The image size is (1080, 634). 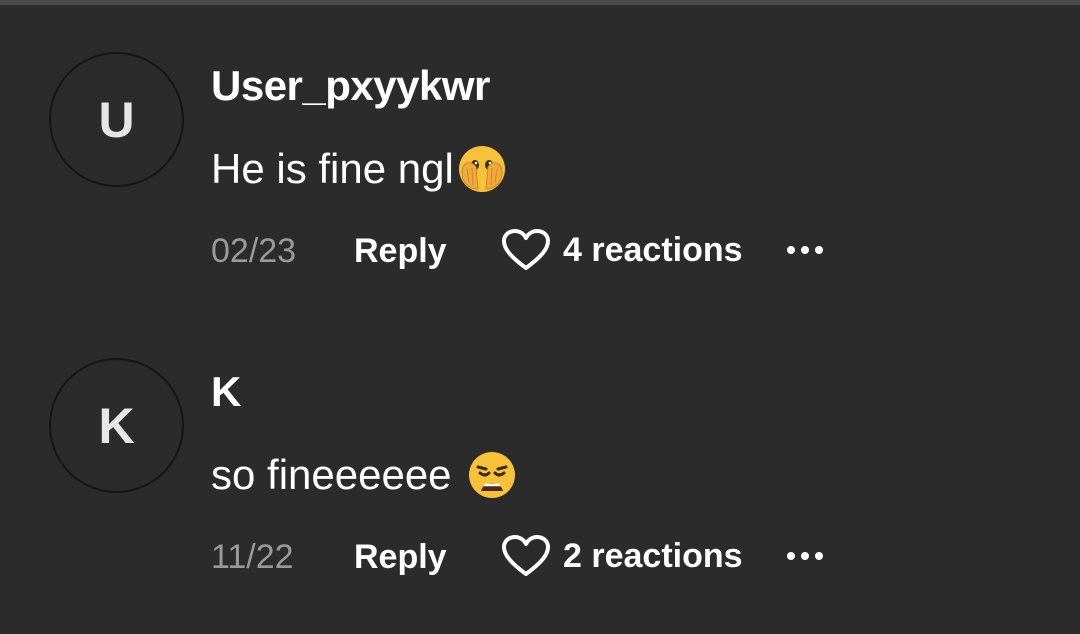 I want to click on comment-text: He is fine ngl, so click(x=332, y=168).